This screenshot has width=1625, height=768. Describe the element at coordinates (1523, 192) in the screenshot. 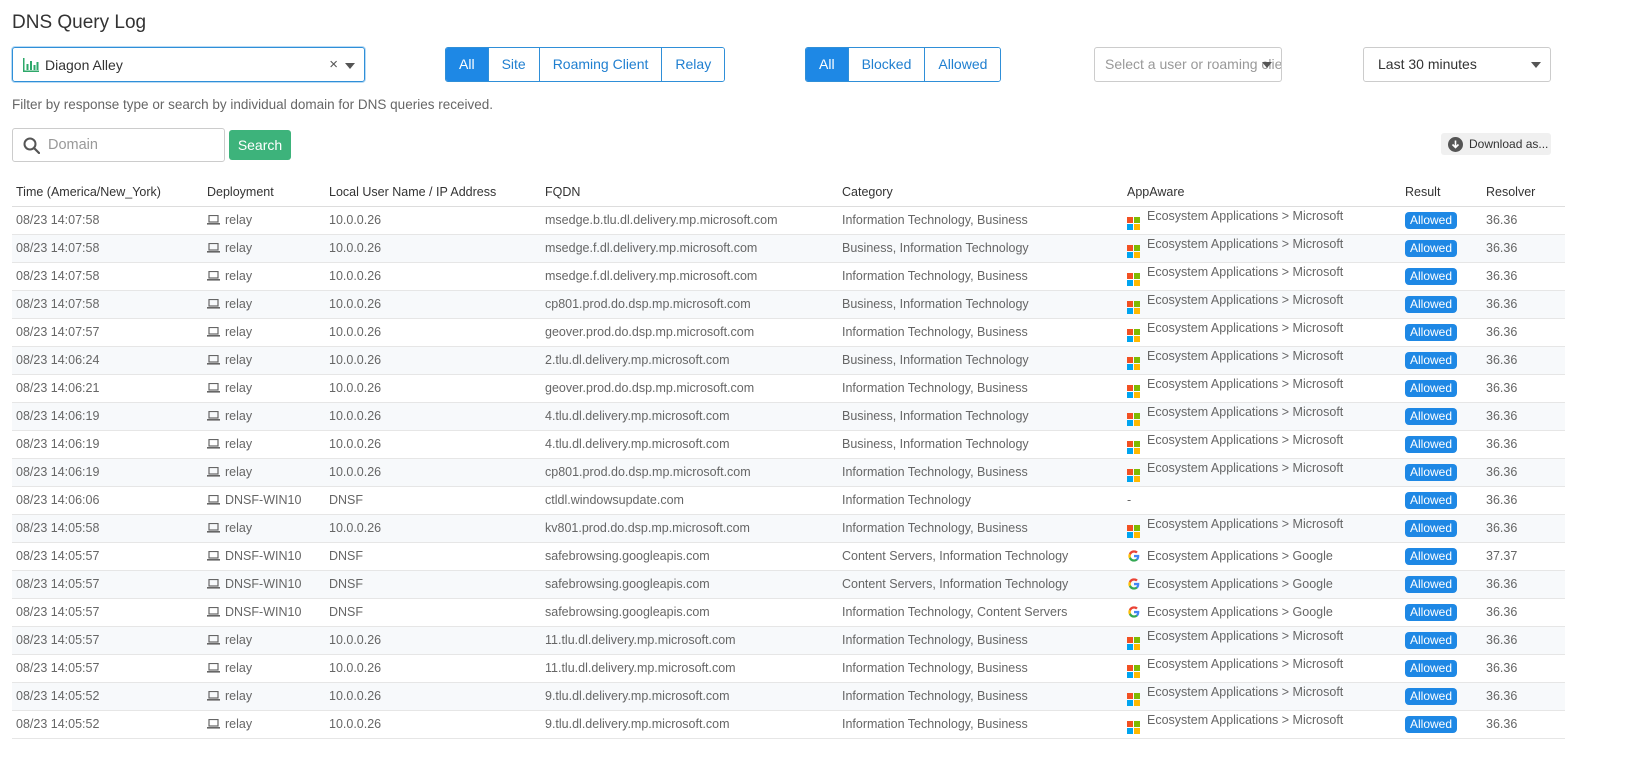

I see `column-header: Resolver` at that location.